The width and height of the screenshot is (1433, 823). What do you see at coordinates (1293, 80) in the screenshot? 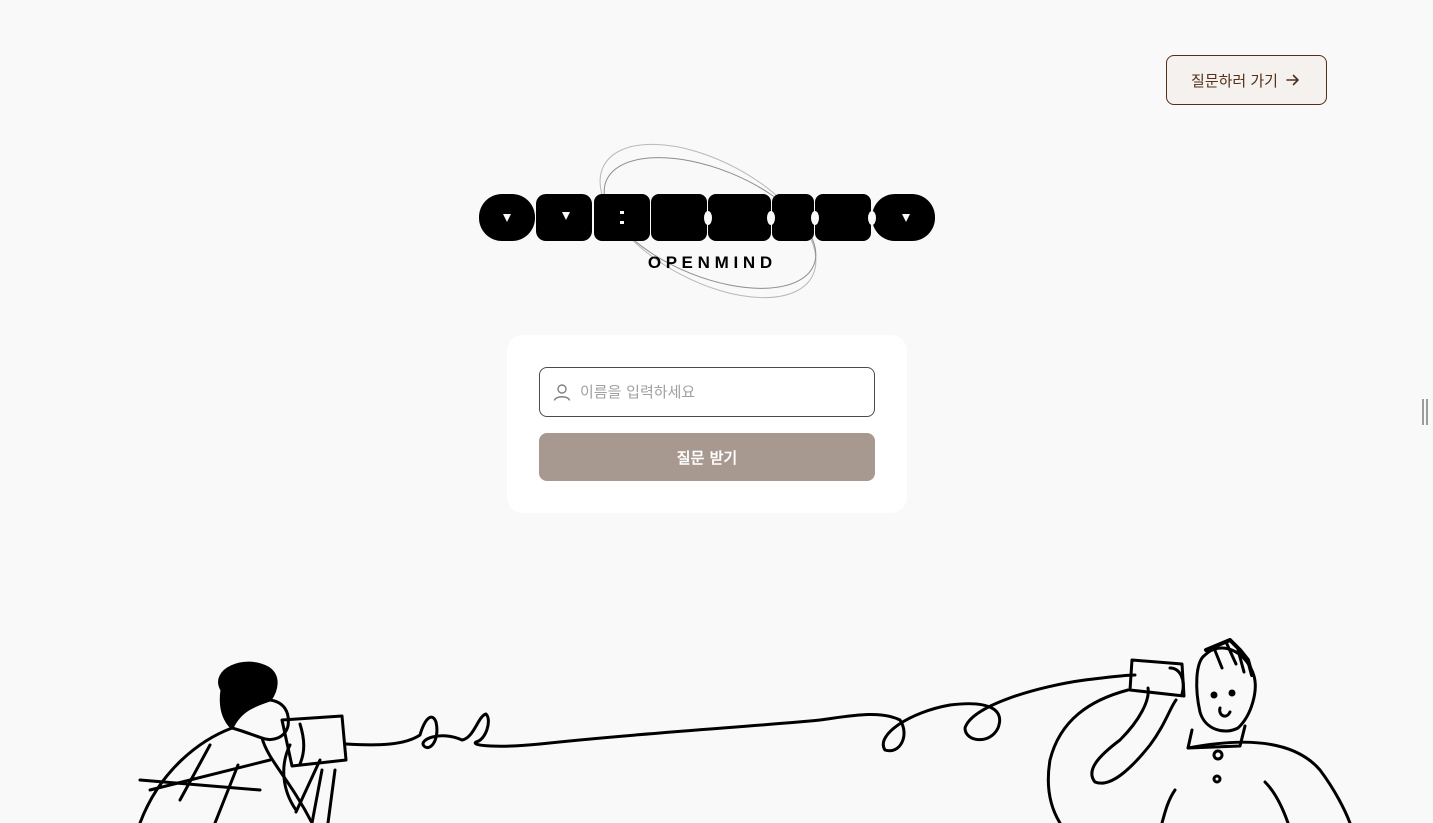
I see `arrow-right-icon` at bounding box center [1293, 80].